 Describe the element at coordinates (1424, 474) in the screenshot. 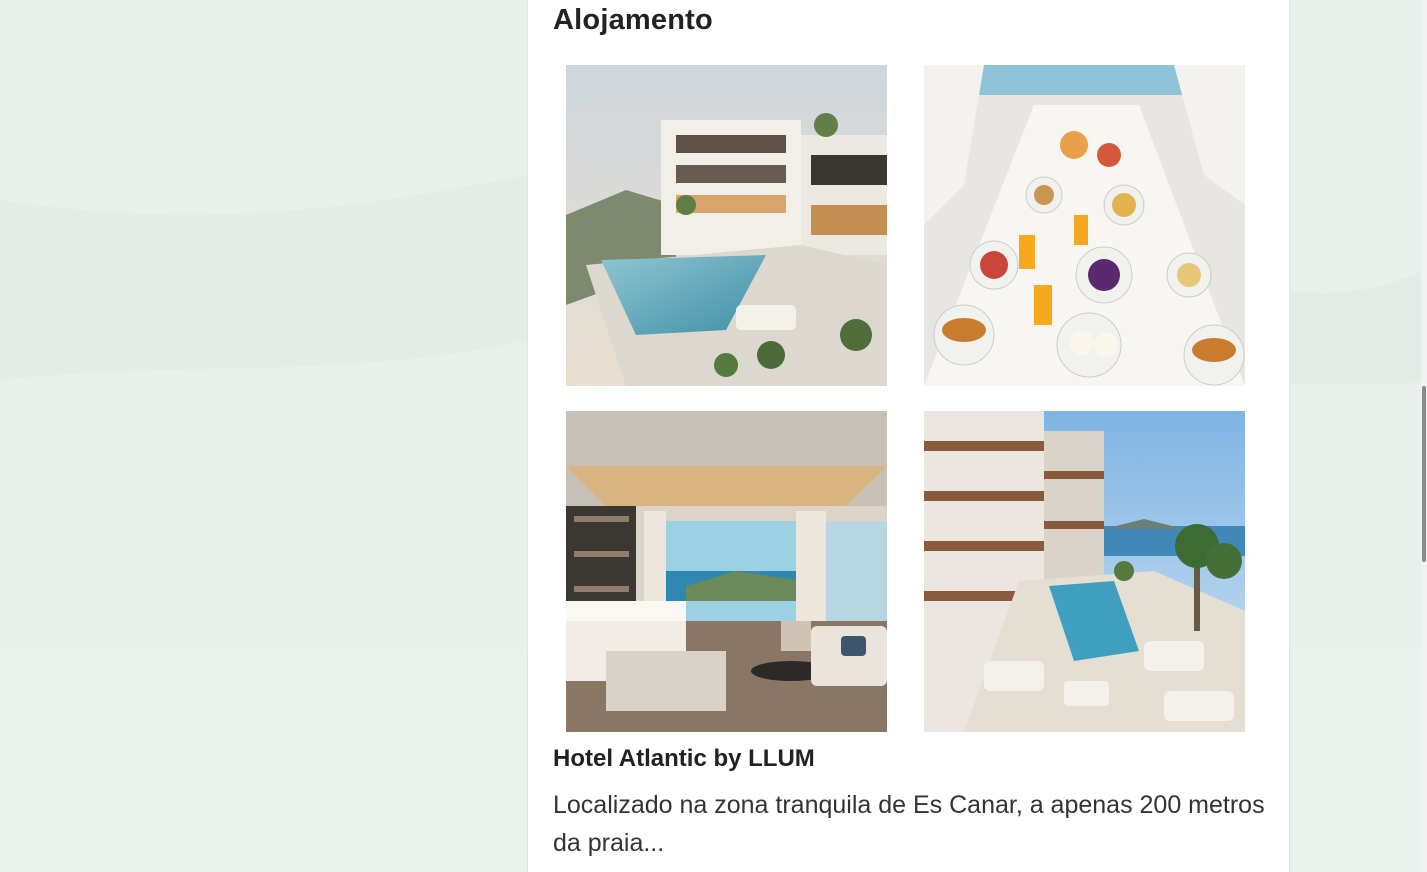

I see `scrollbar-thumb` at that location.